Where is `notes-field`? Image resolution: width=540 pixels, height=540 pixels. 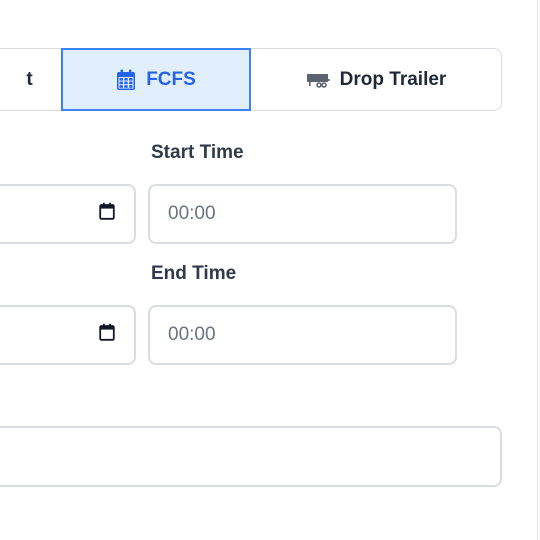
notes-field is located at coordinates (251, 456).